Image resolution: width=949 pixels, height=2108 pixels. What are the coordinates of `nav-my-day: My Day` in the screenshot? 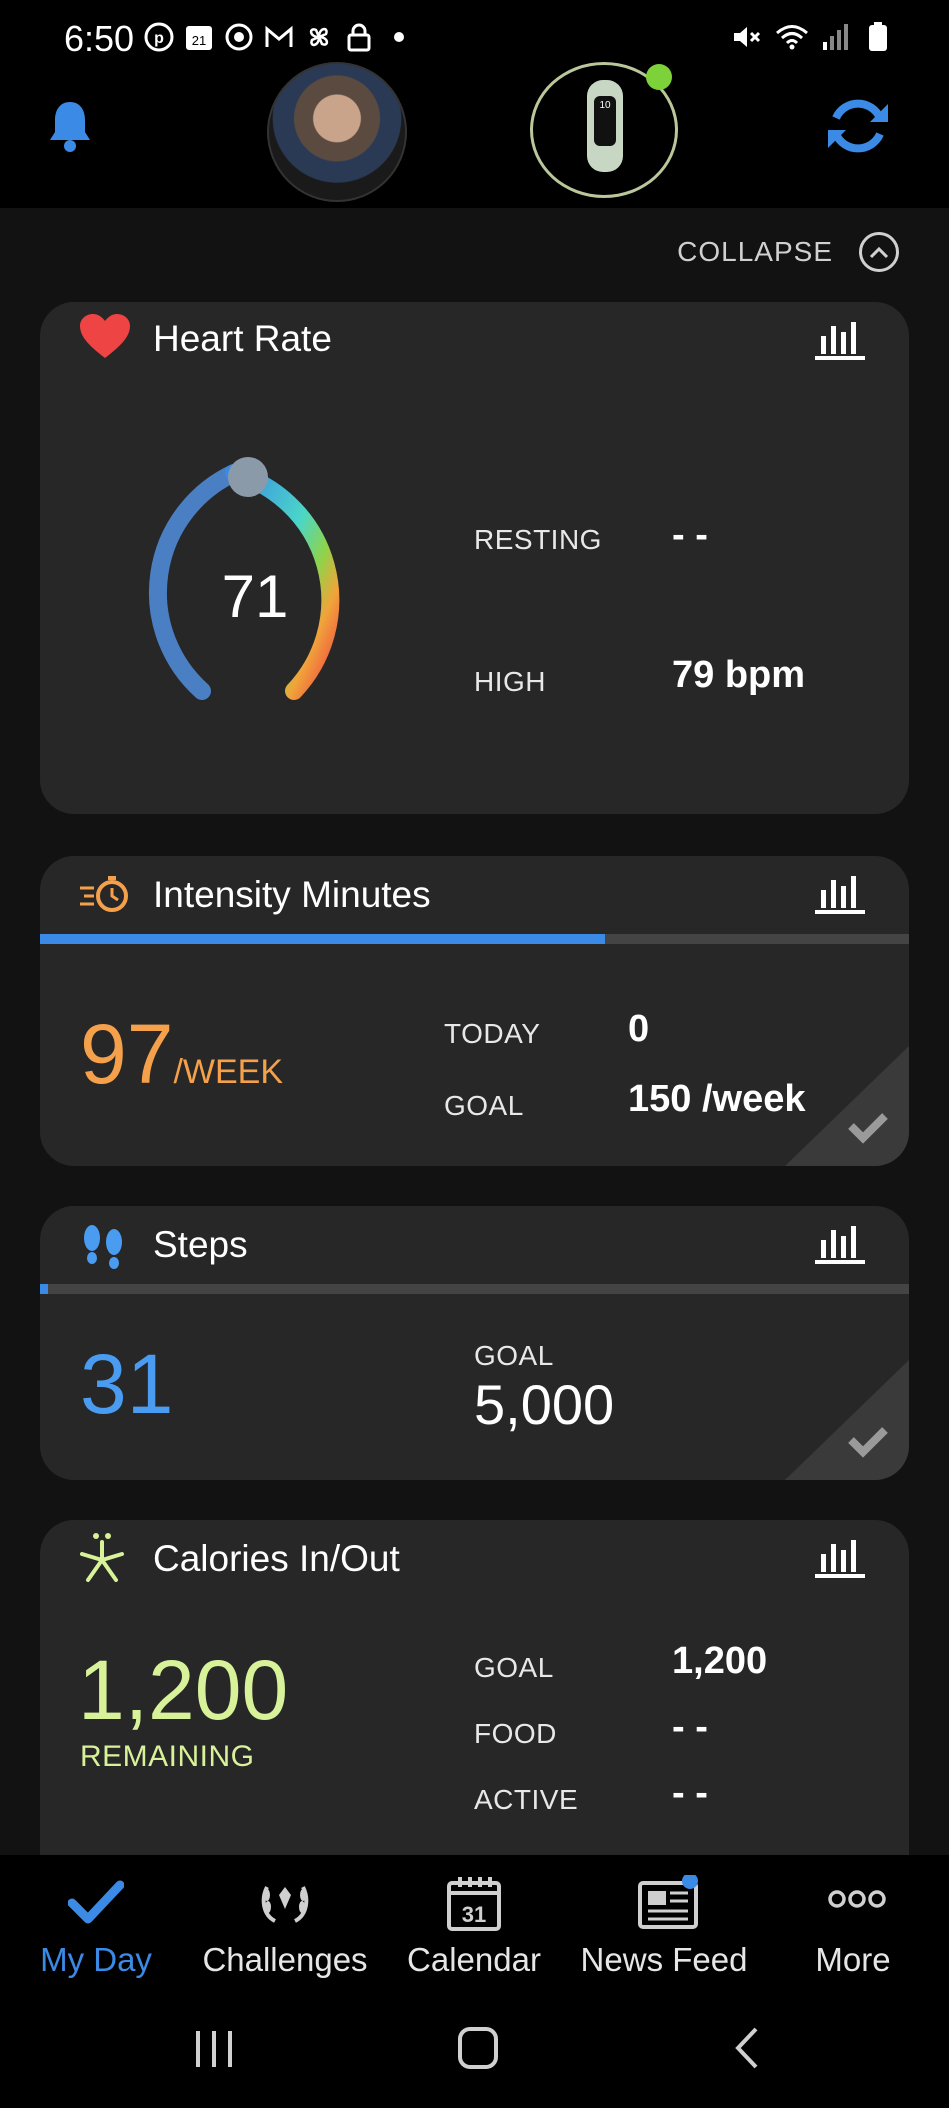 It's located at (96, 1927).